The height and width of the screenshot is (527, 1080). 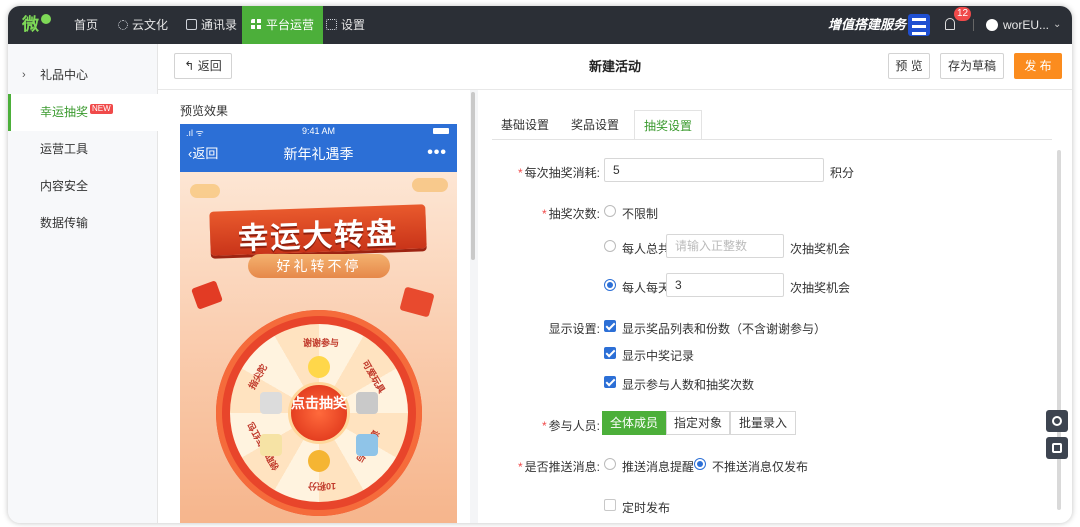 I want to click on sidebar-item-gift-center: › 礼品中心, so click(x=83, y=75).